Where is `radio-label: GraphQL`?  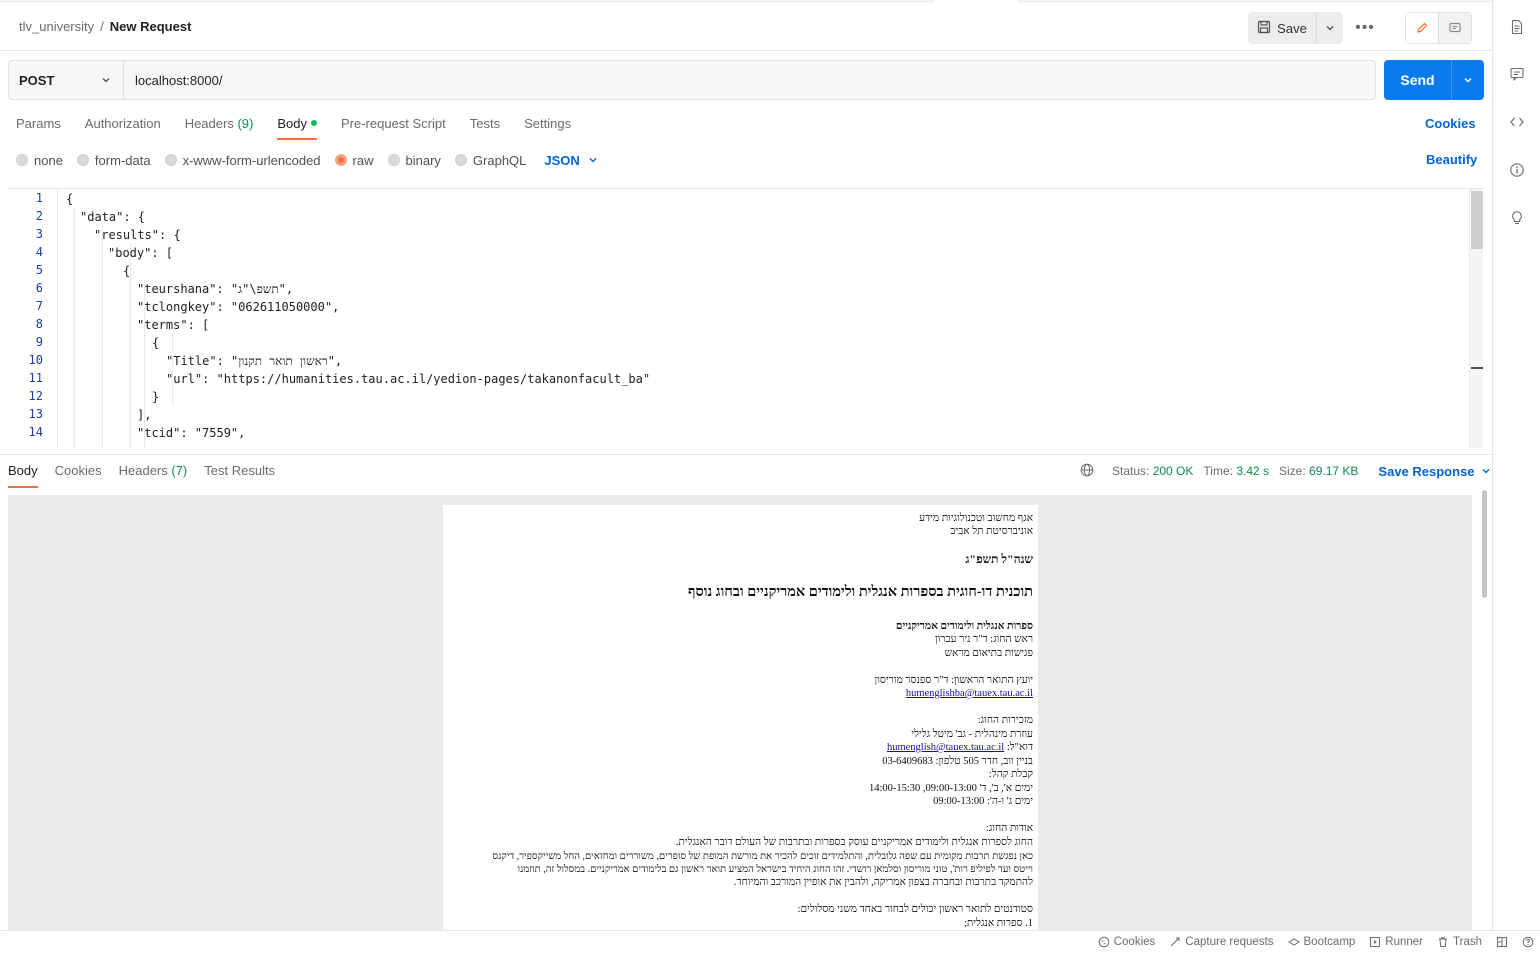
radio-label: GraphQL is located at coordinates (499, 160).